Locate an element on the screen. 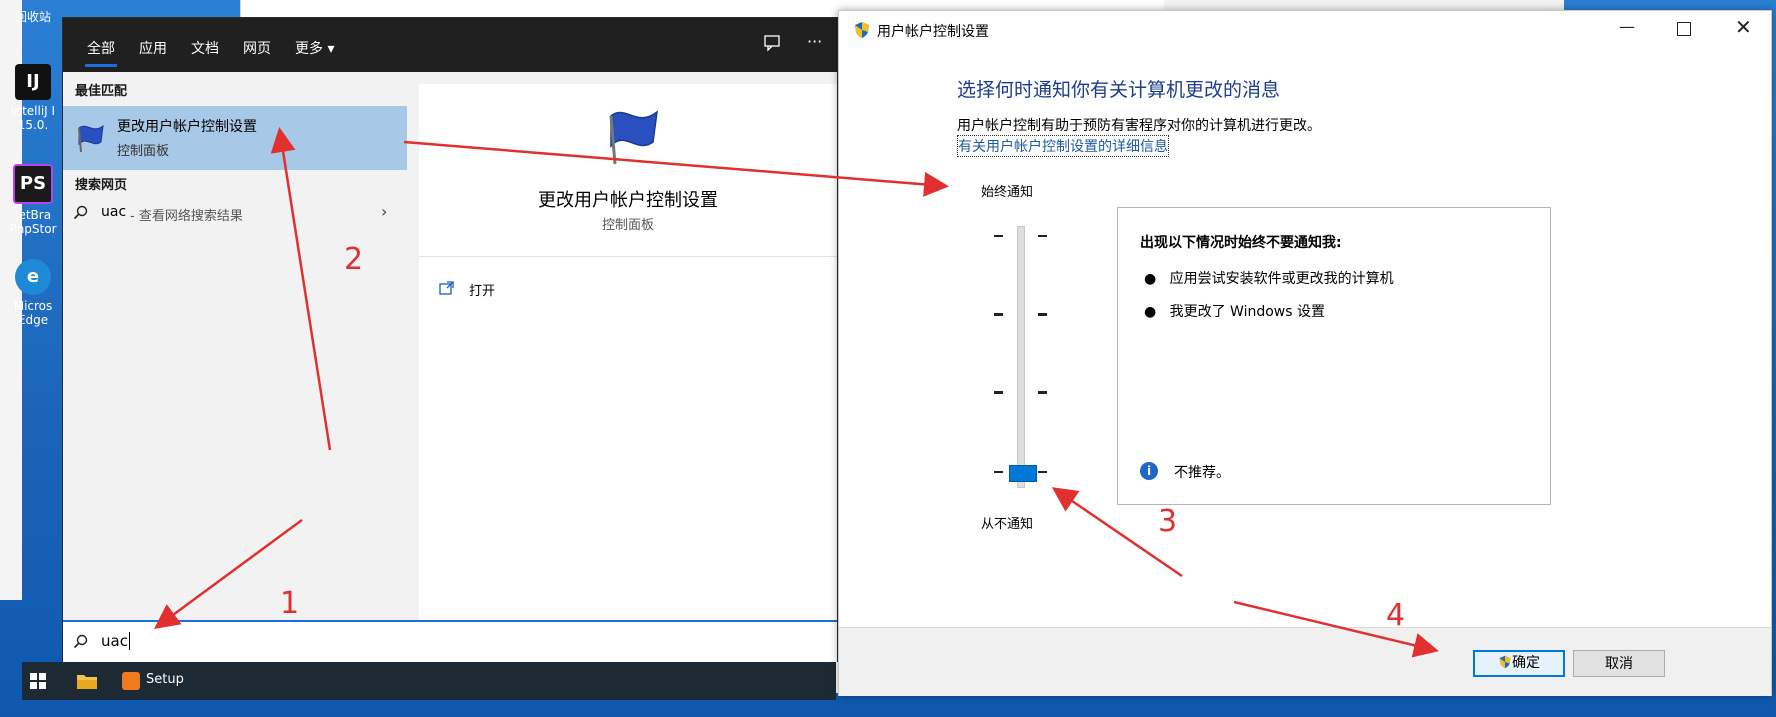 Image resolution: width=1776 pixels, height=717 pixels. annotation-number-4: 4 is located at coordinates (1396, 615).